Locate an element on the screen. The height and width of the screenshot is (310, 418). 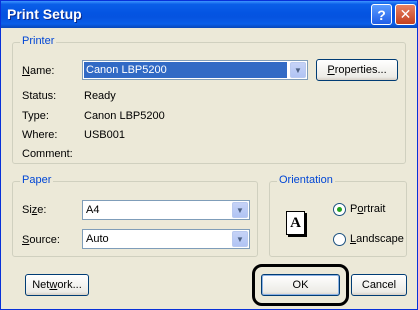
printer-name-value: Canon LBP5200 is located at coordinates (185, 70).